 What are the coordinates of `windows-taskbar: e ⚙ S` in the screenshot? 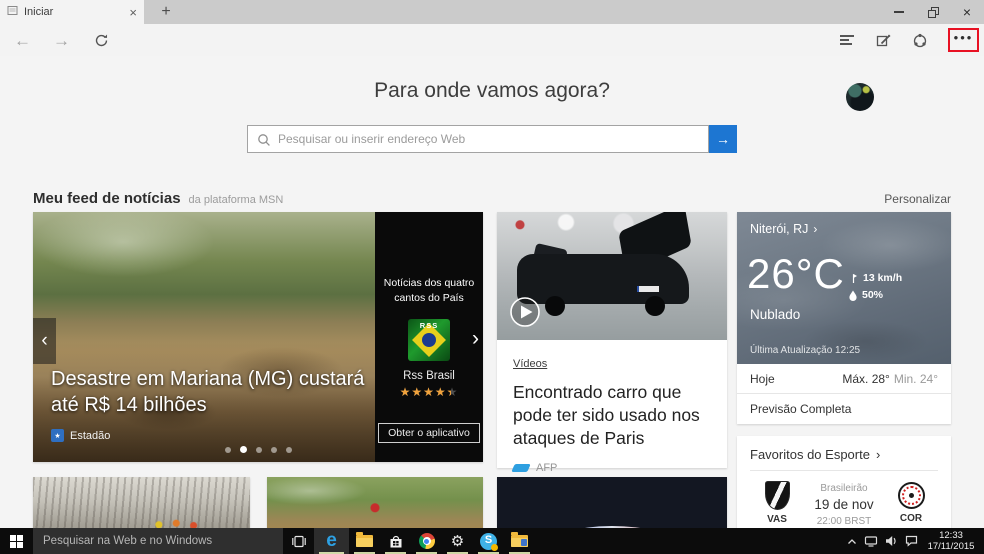 It's located at (492, 541).